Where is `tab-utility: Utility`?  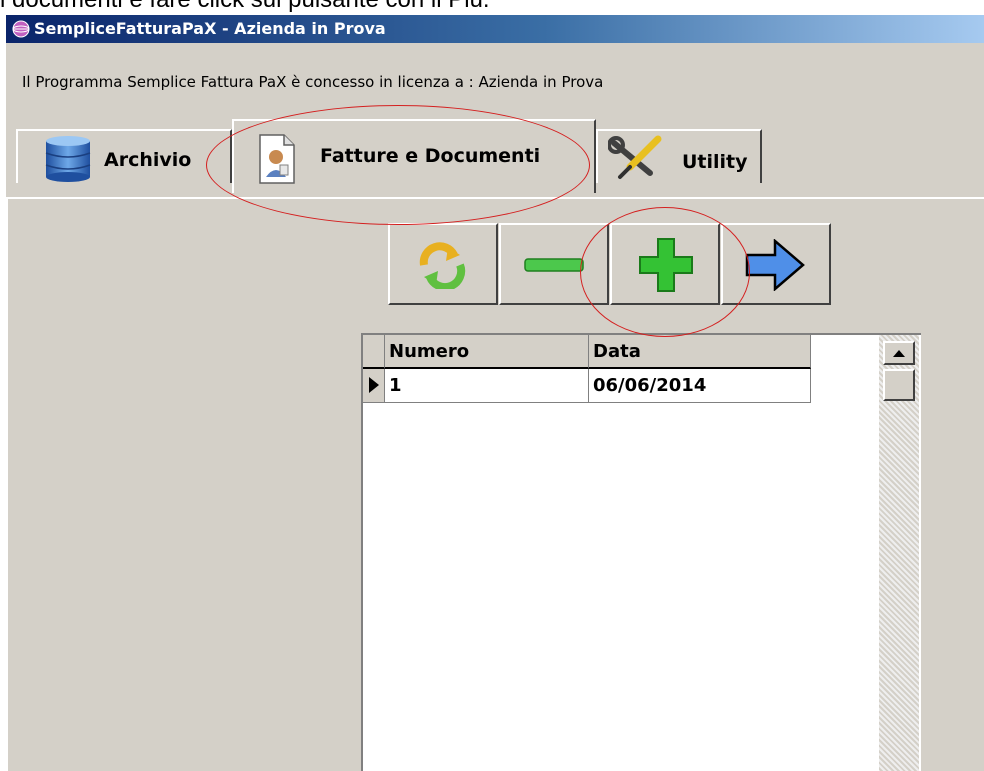
tab-utility: Utility is located at coordinates (679, 156).